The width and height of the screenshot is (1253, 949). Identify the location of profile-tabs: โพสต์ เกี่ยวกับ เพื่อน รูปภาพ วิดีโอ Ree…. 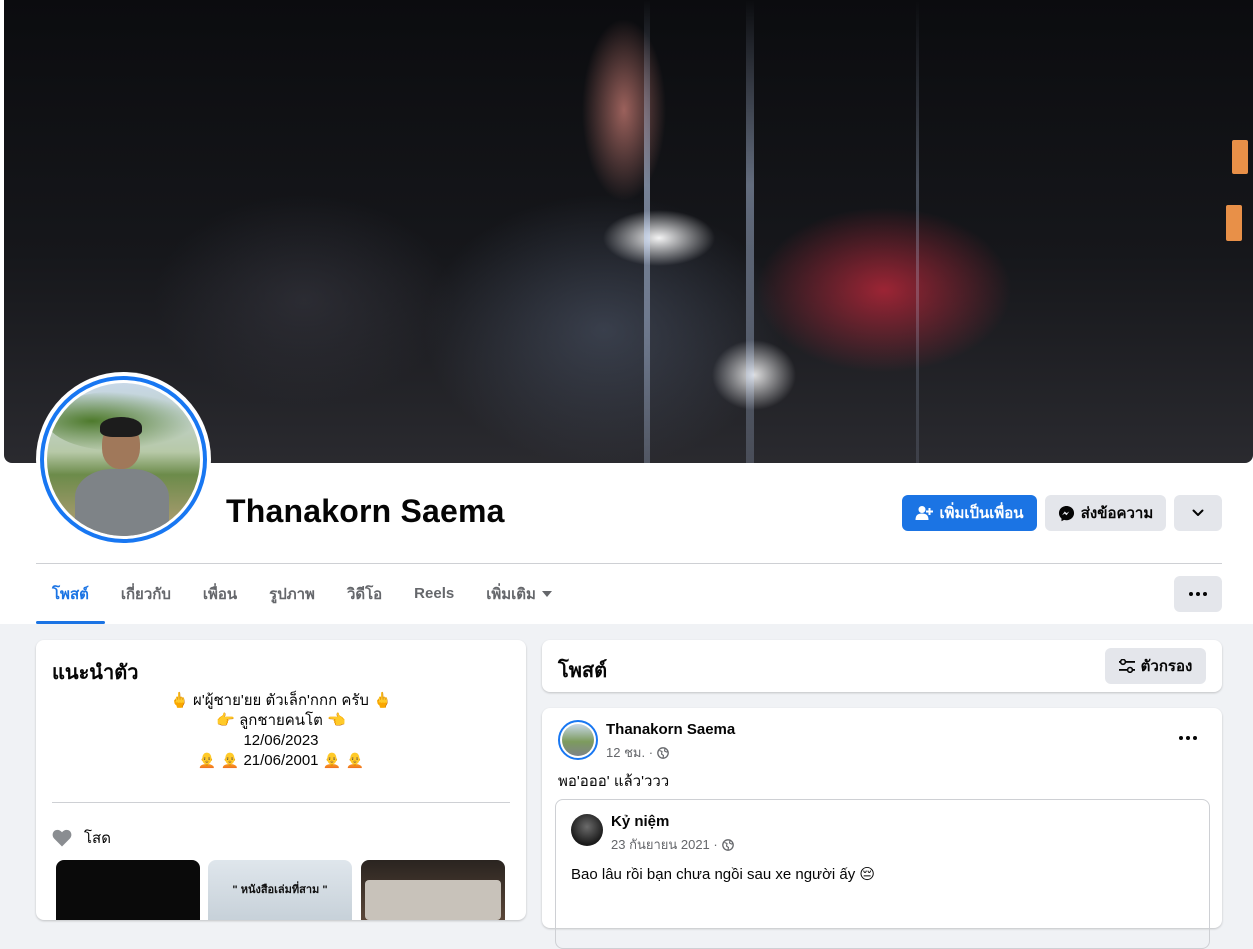
(302, 593).